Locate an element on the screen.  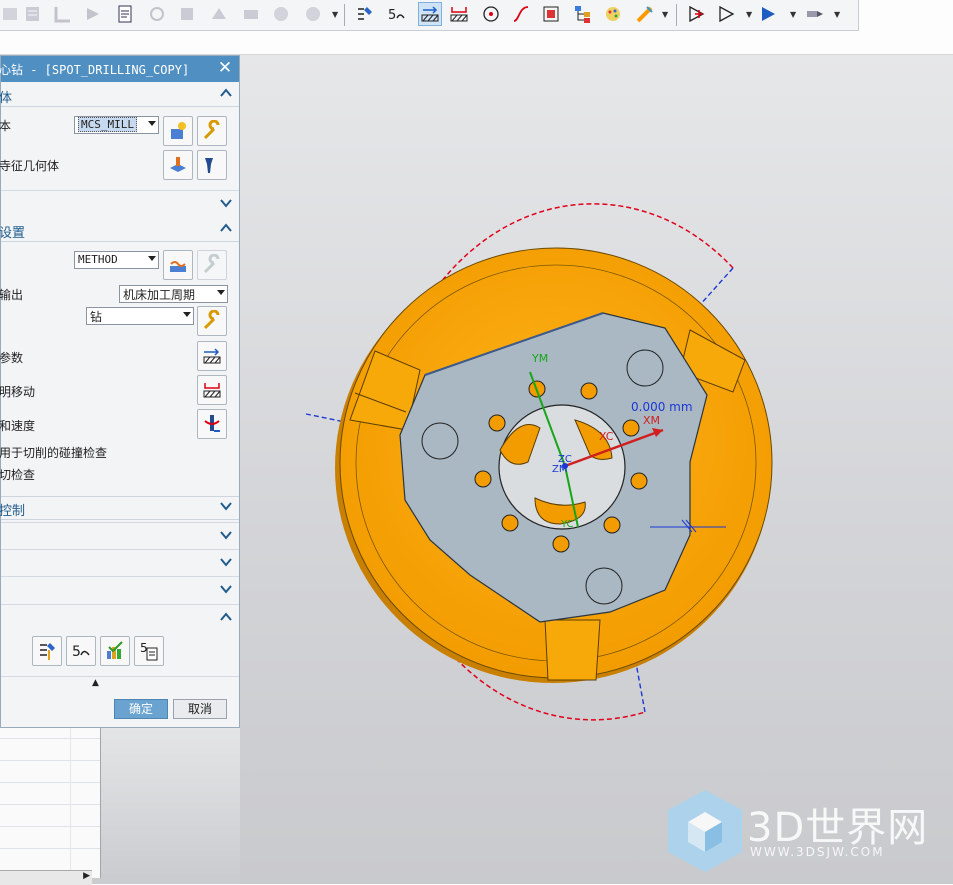
geometry-select: MCS_MILL is located at coordinates (116, 125).